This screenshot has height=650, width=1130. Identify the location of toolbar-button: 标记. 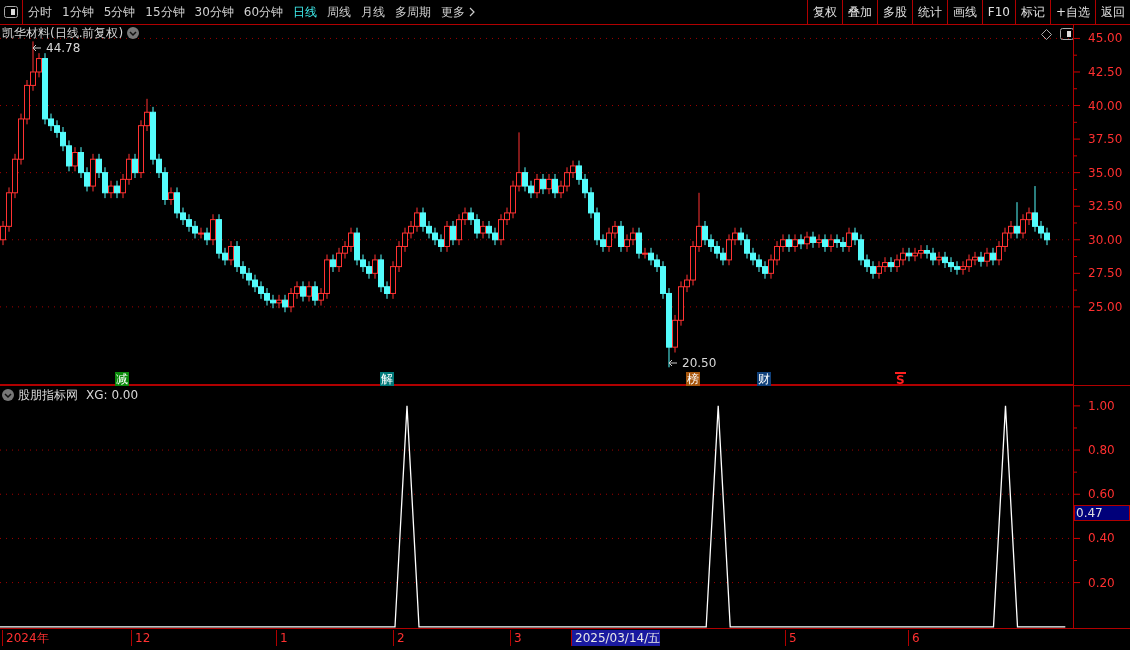
(1032, 12).